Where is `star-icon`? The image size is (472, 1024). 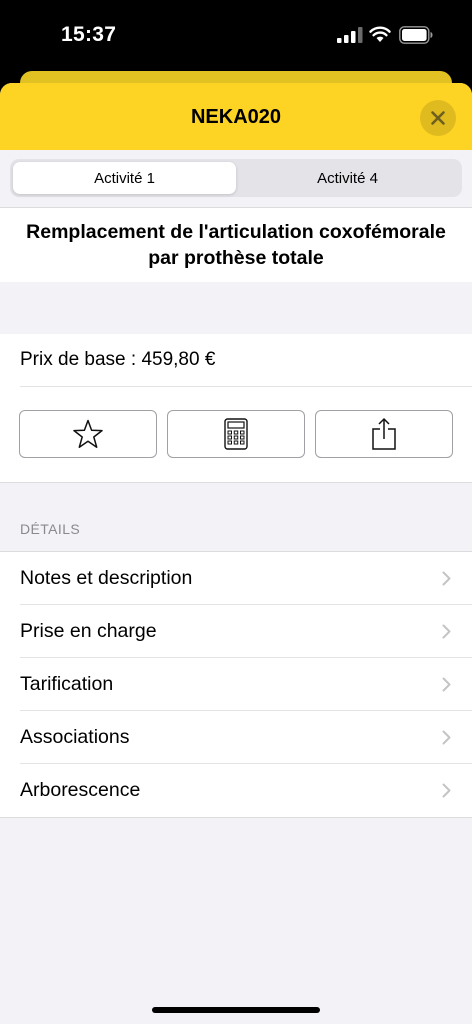
star-icon is located at coordinates (88, 433).